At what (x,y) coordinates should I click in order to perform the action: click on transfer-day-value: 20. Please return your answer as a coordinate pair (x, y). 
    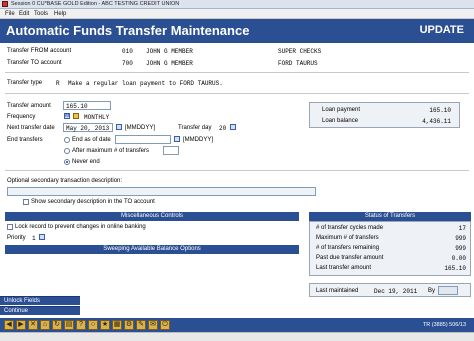
    Looking at the image, I should click on (223, 128).